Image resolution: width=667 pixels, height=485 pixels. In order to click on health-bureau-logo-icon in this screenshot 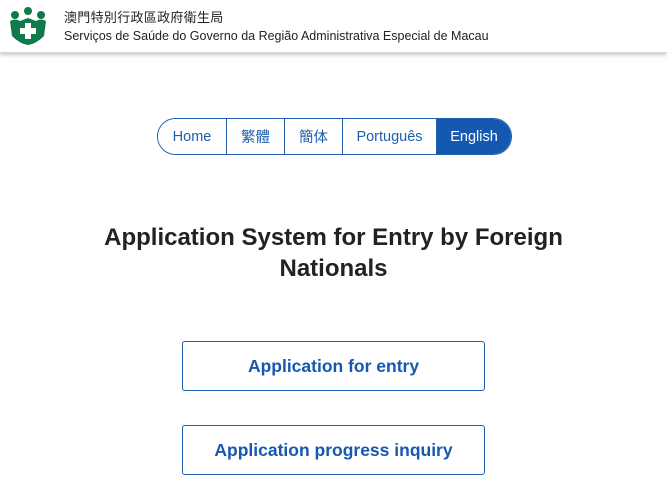, I will do `click(28, 26)`.